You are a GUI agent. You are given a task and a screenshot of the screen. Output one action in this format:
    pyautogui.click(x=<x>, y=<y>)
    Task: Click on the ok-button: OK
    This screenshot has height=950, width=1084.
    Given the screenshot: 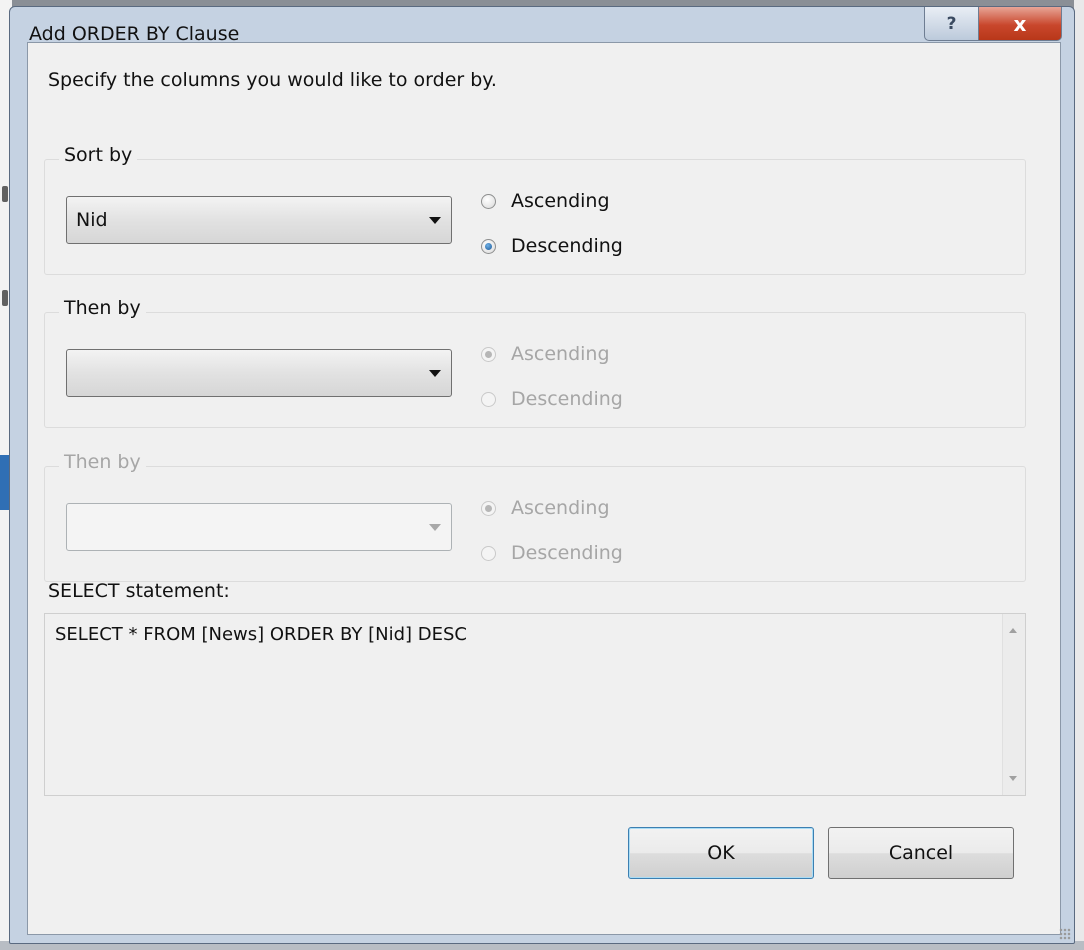 What is the action you would take?
    pyautogui.click(x=721, y=853)
    